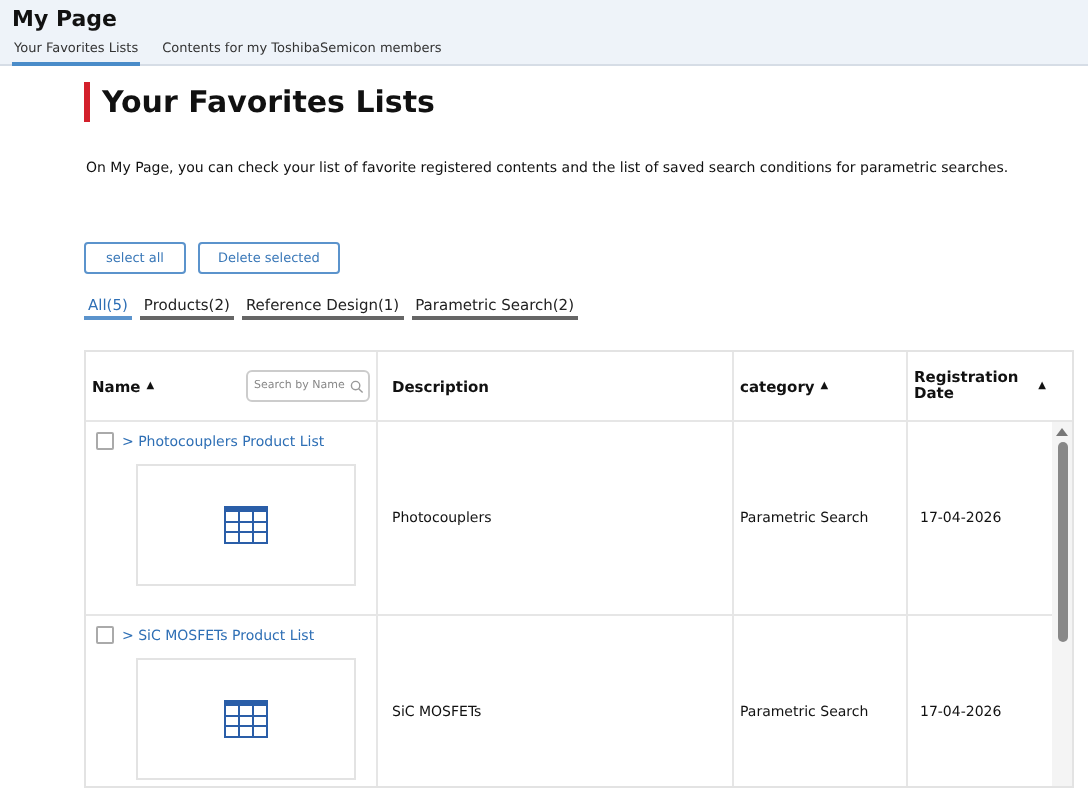 The width and height of the screenshot is (1088, 800). Describe the element at coordinates (1062, 604) in the screenshot. I see `scrollbar` at that location.